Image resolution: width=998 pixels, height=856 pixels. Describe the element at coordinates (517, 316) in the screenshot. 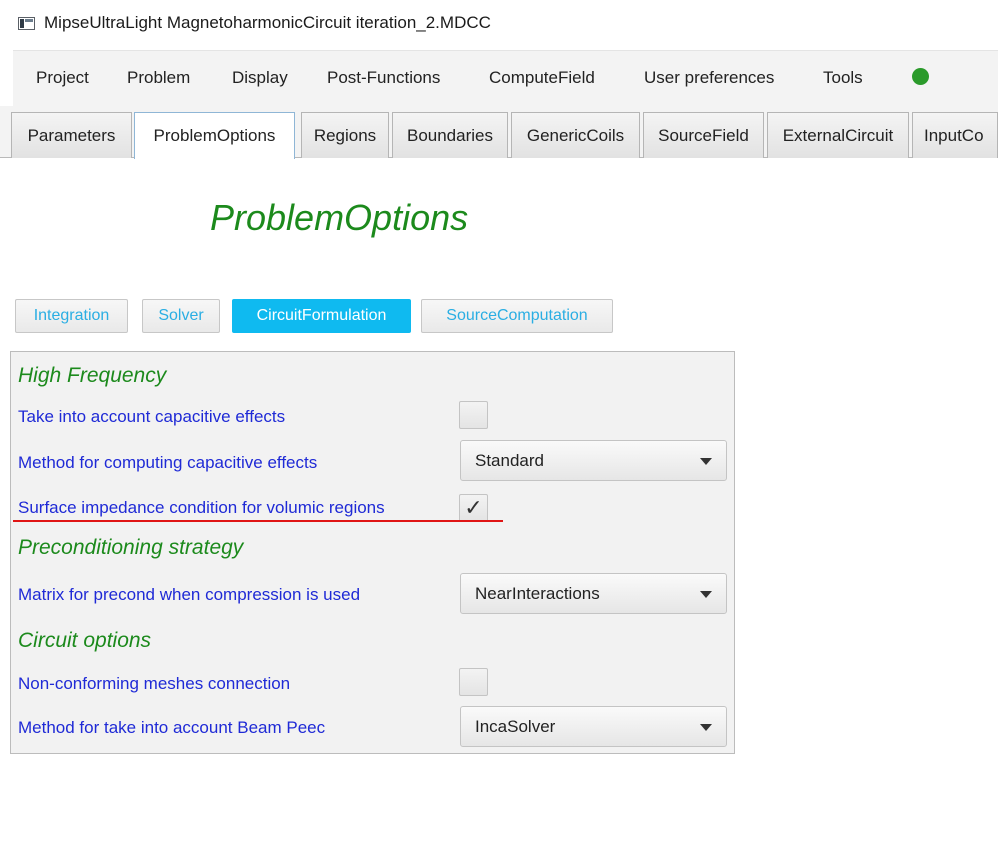

I see `subtab-sourcecomputation: SourceComputation` at that location.